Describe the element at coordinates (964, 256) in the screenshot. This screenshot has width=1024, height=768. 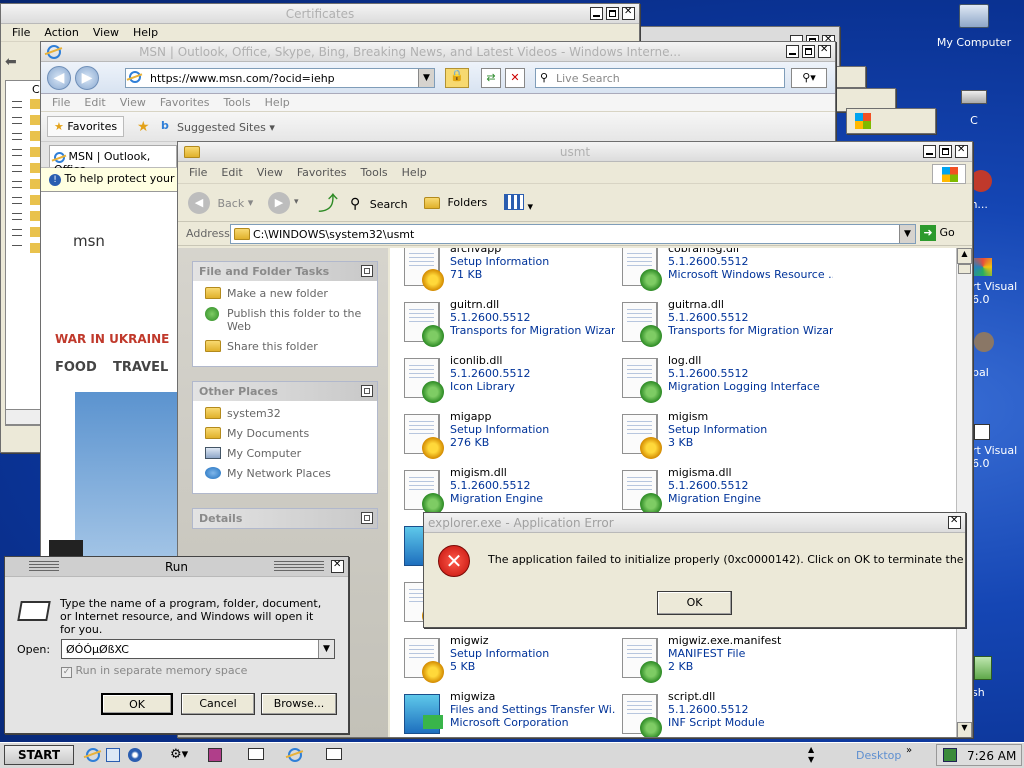
I see `scroll-up-button: ▲` at that location.